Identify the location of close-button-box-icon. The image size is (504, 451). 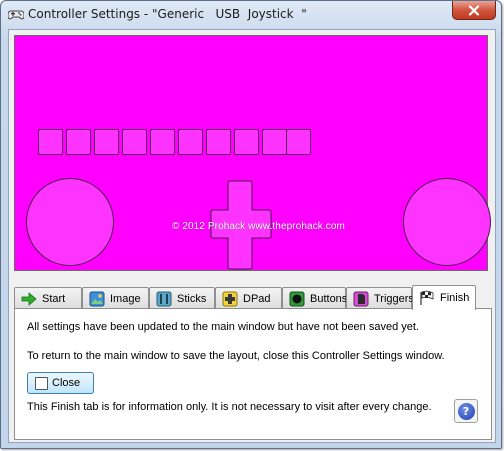
(41, 383).